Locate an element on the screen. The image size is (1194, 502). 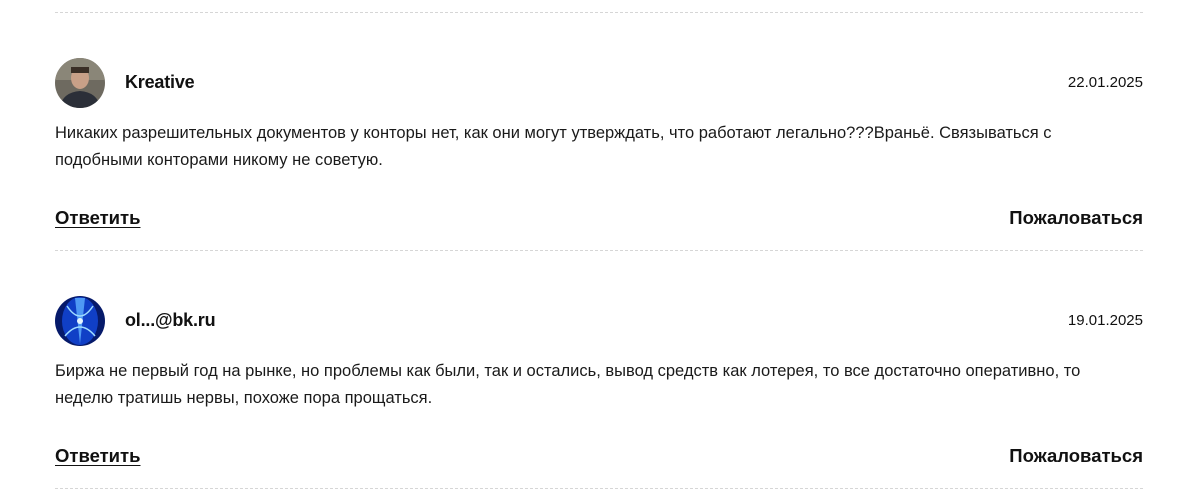
comment-date: 19.01.2025 is located at coordinates (1105, 320).